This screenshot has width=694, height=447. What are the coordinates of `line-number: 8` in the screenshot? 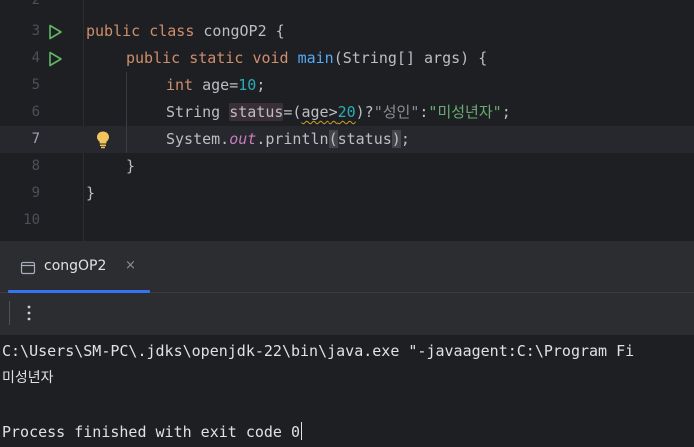 It's located at (35, 166).